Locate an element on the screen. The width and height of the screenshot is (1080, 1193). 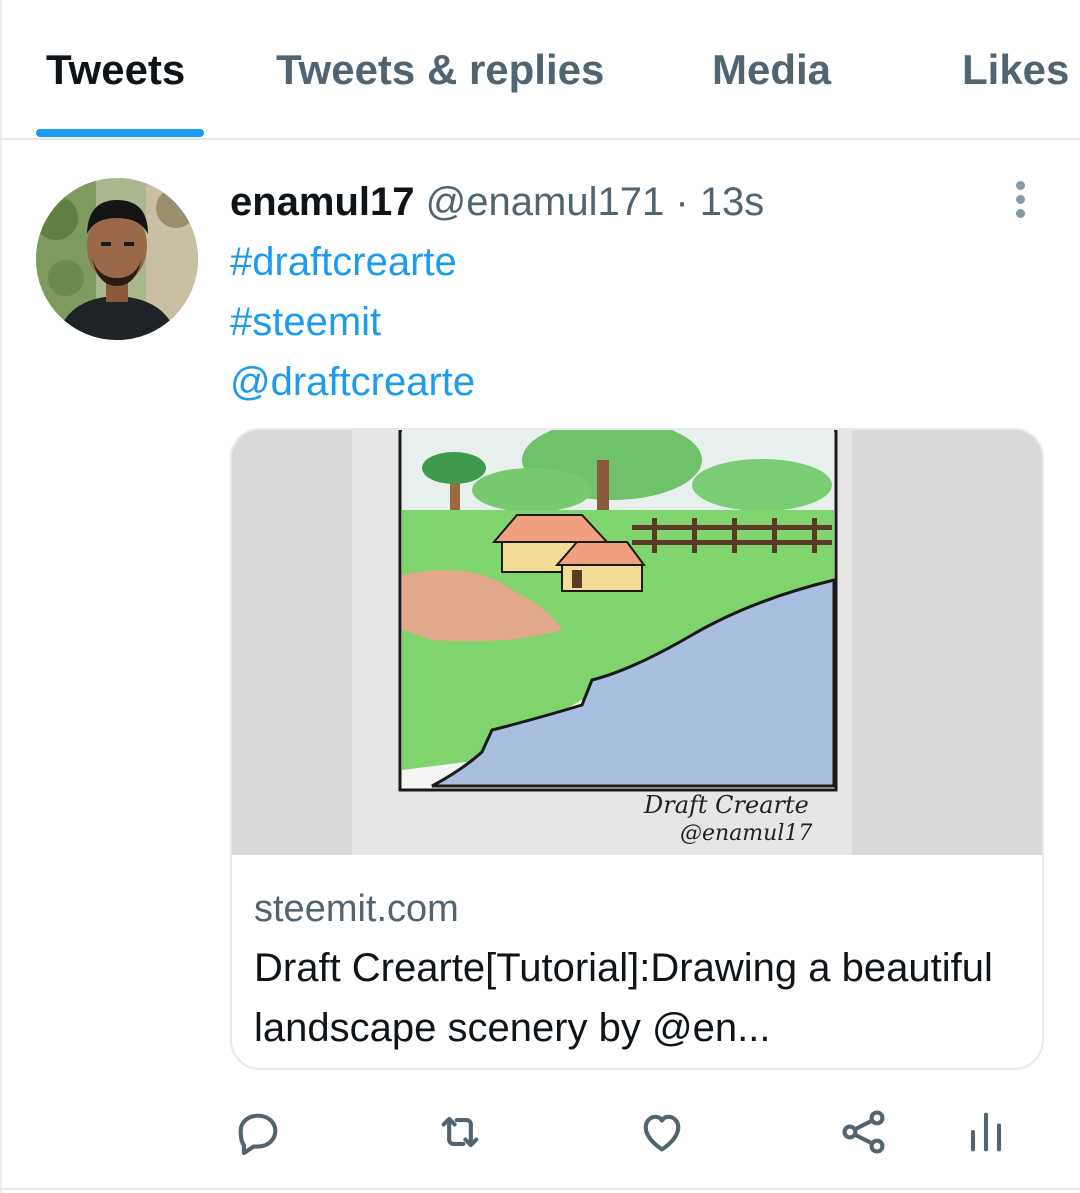
like-icon is located at coordinates (662, 1132).